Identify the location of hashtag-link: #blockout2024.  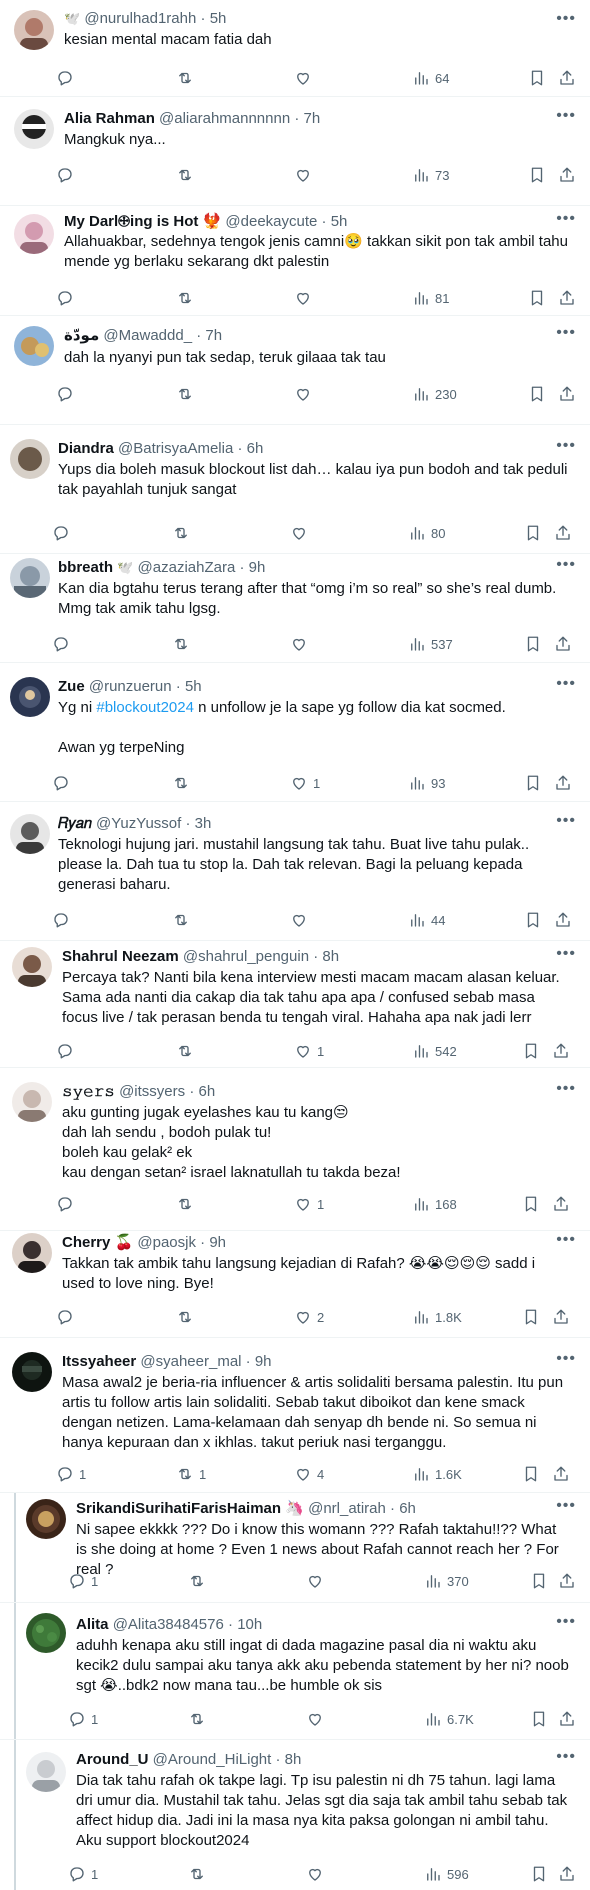
(145, 707).